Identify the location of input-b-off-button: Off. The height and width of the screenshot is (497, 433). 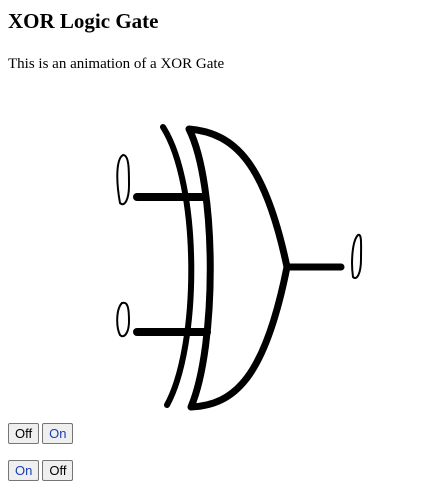
(58, 470).